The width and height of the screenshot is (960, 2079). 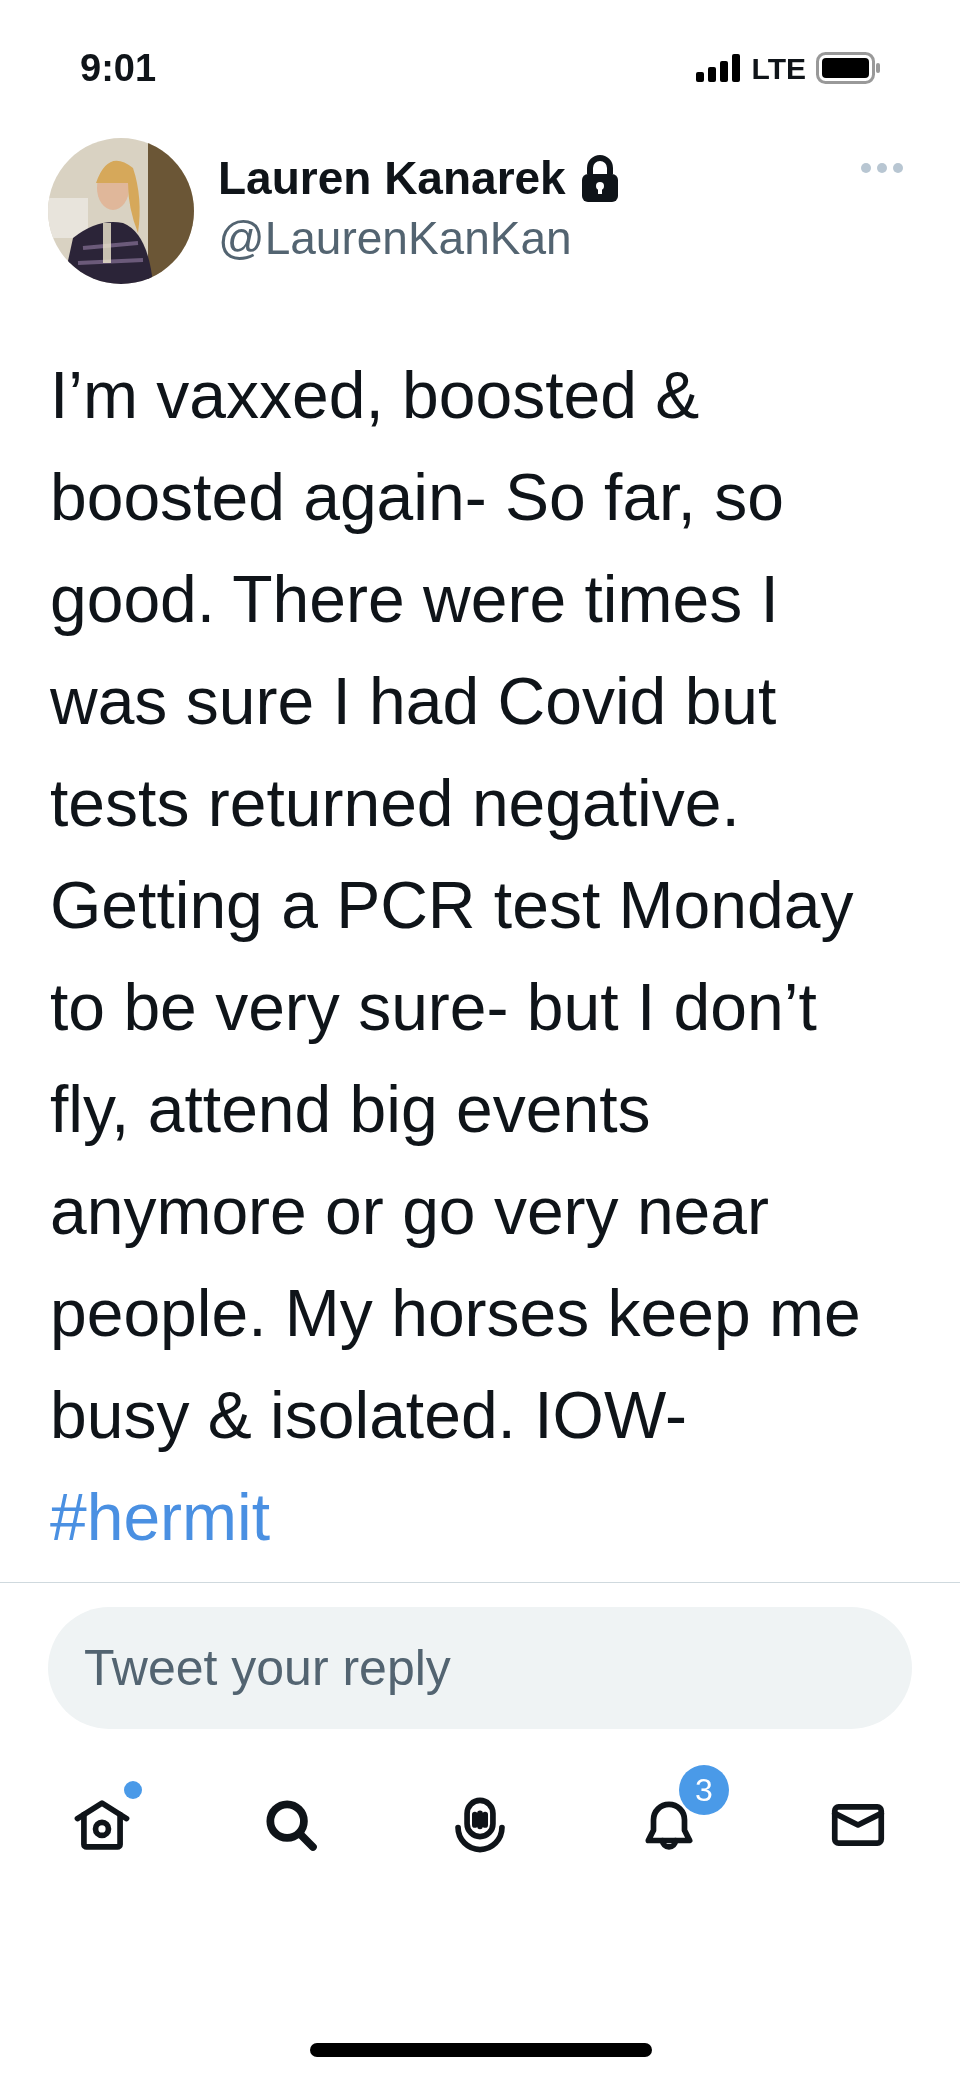 I want to click on reply-field: Tweet your reply, so click(x=480, y=1668).